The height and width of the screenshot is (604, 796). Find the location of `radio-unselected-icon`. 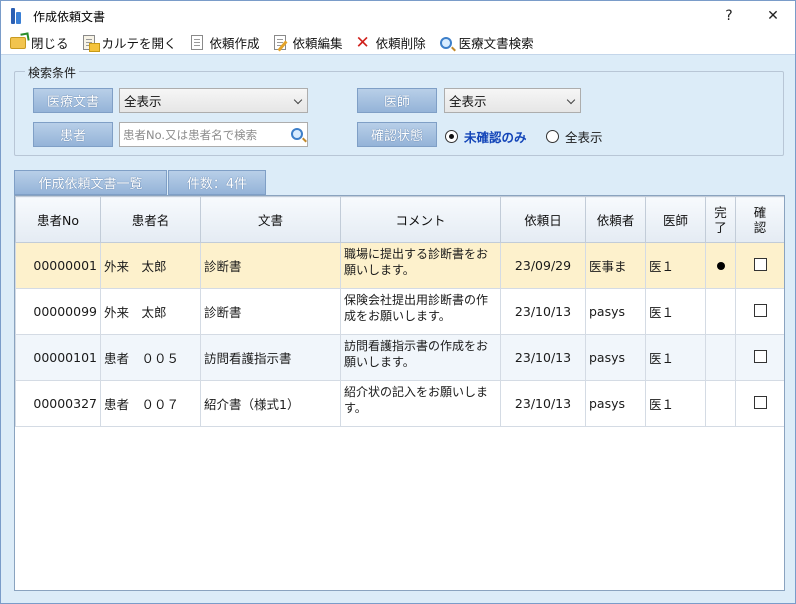

radio-unselected-icon is located at coordinates (552, 136).